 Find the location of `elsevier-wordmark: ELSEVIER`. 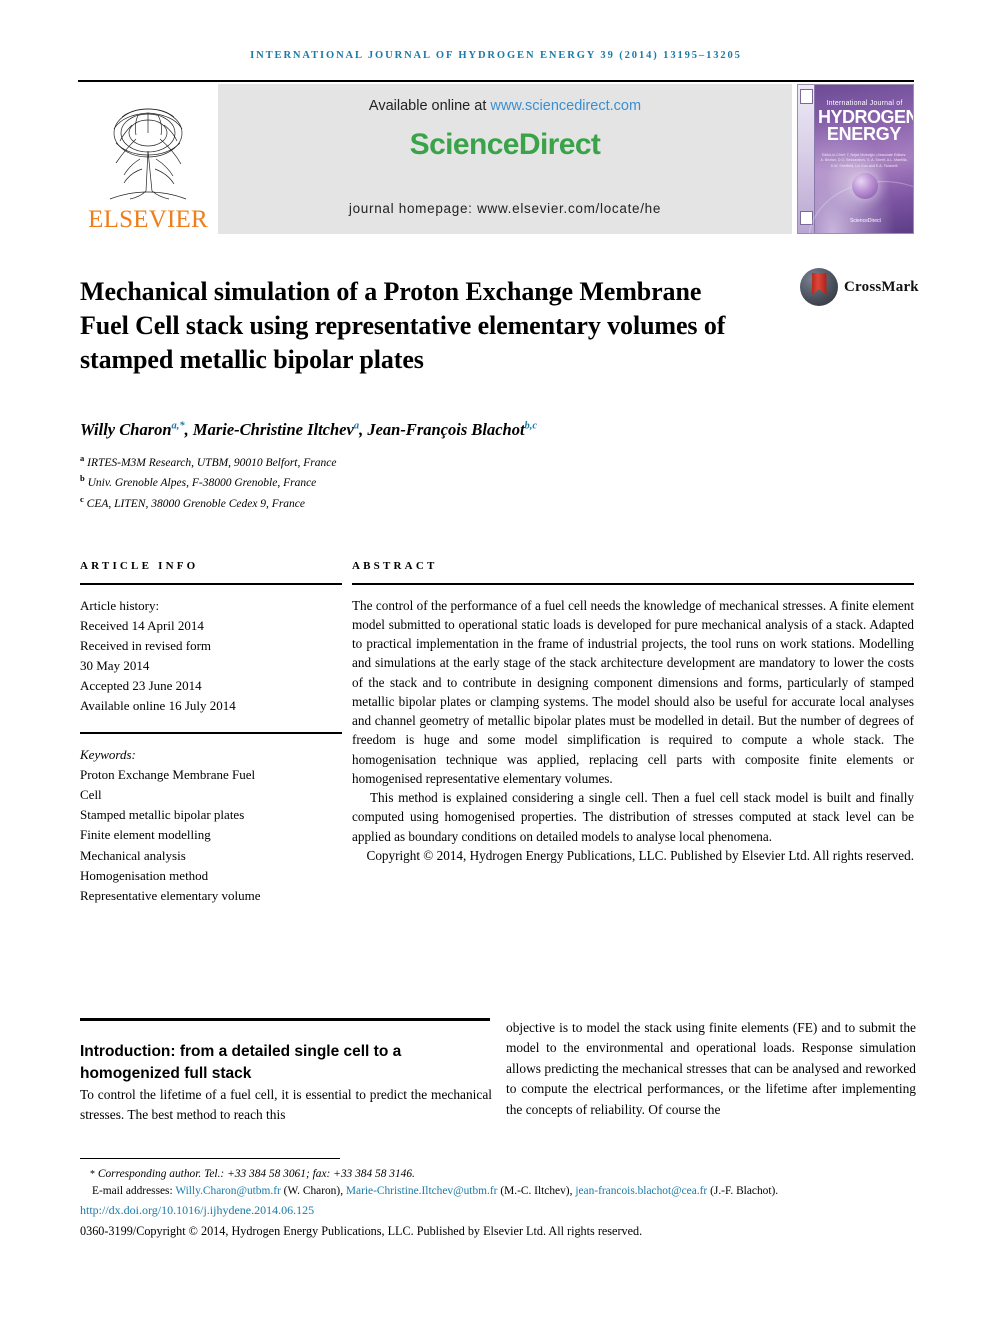

elsevier-wordmark: ELSEVIER is located at coordinates (148, 219).